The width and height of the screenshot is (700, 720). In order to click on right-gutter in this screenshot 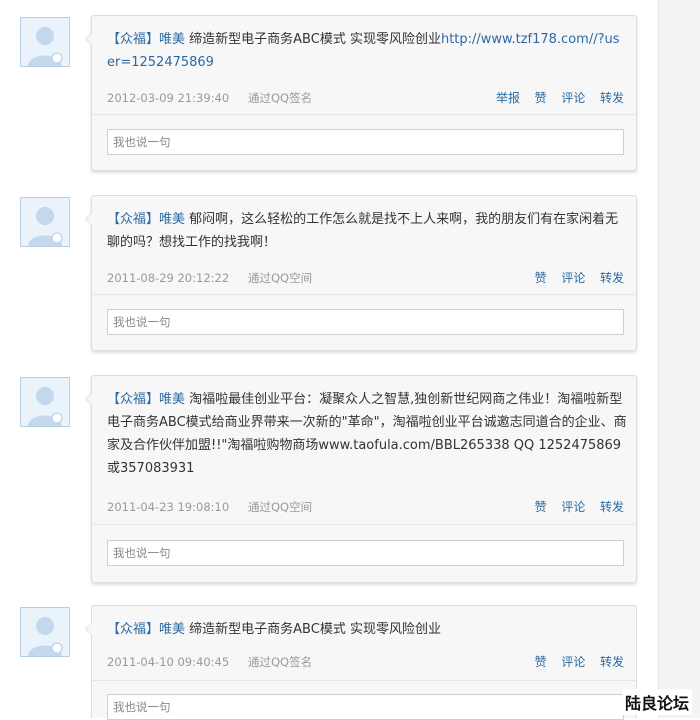, I will do `click(679, 359)`.